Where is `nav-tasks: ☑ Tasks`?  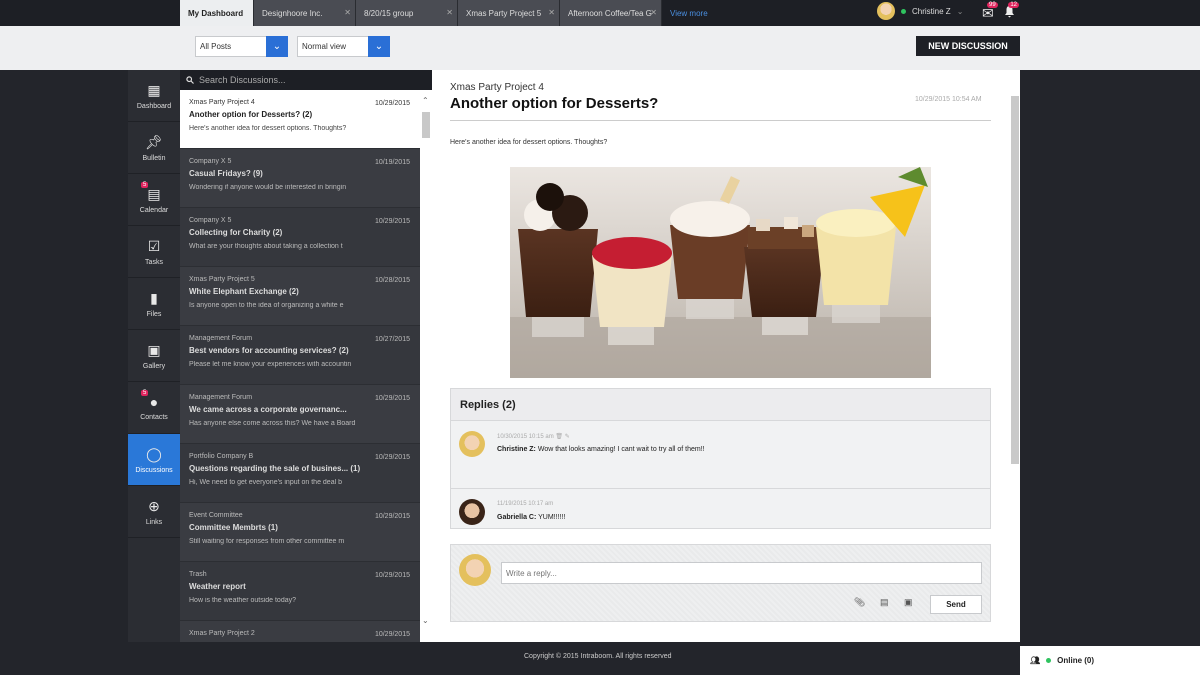 nav-tasks: ☑ Tasks is located at coordinates (154, 252).